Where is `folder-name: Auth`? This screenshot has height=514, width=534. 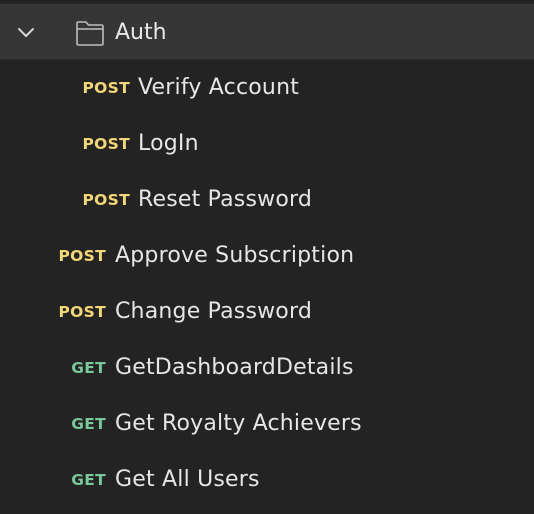 folder-name: Auth is located at coordinates (141, 32).